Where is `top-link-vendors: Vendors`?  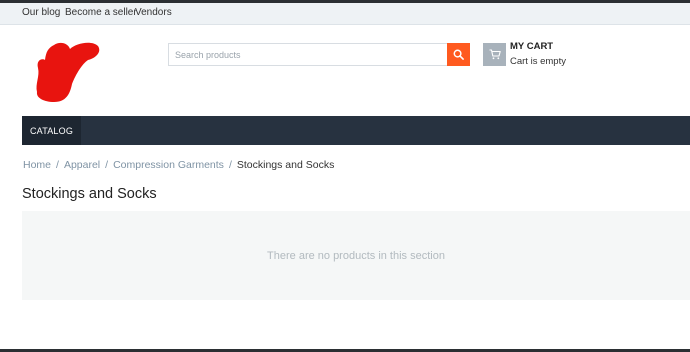
top-link-vendors: Vendors is located at coordinates (153, 12).